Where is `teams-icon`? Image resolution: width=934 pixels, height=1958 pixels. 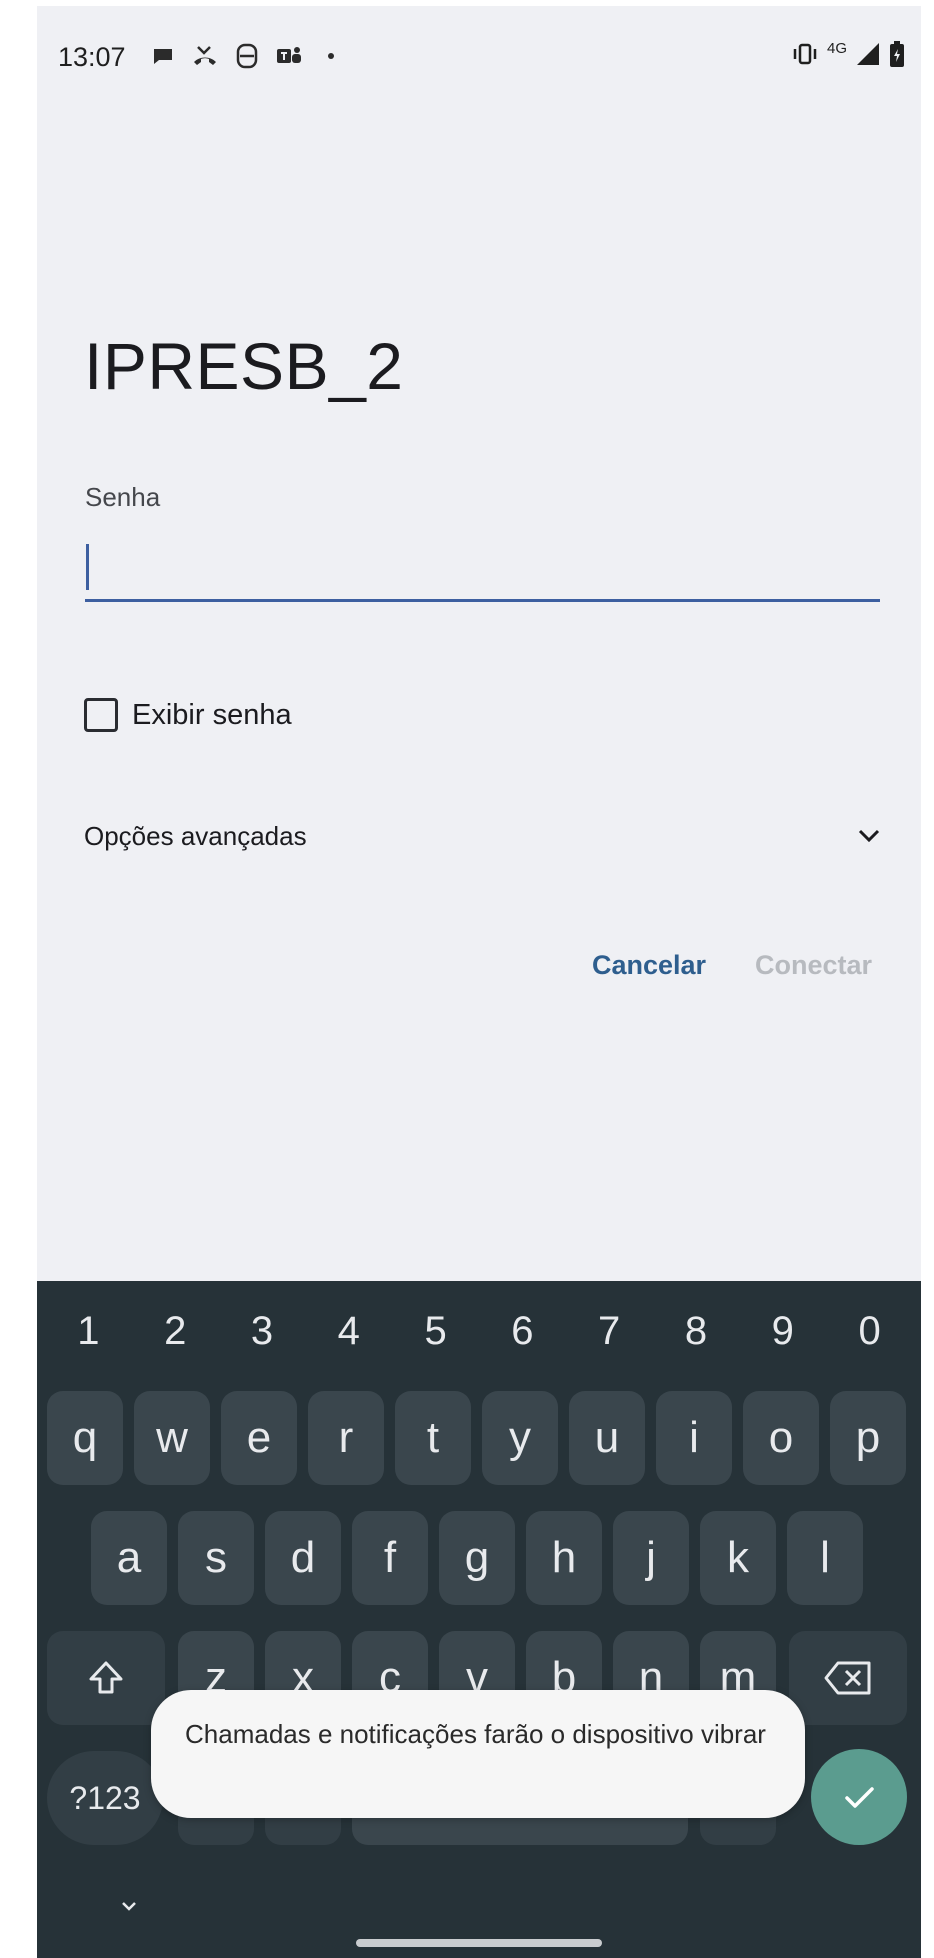
teams-icon is located at coordinates (289, 56).